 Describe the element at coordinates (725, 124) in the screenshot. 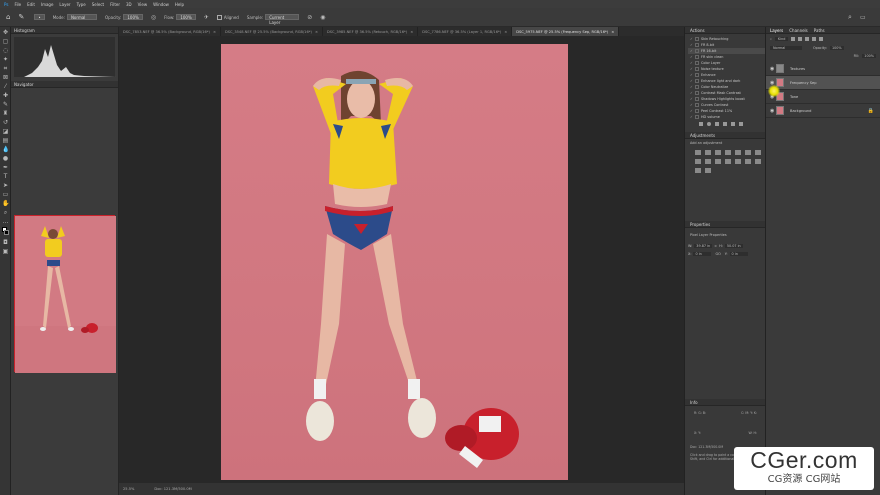

I see `new-set-icon` at that location.